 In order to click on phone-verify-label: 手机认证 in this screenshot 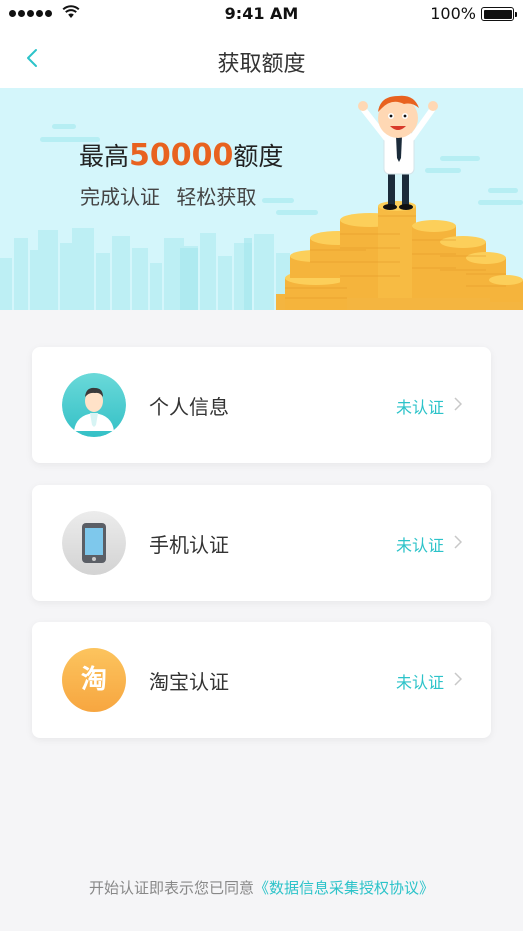, I will do `click(189, 545)`.